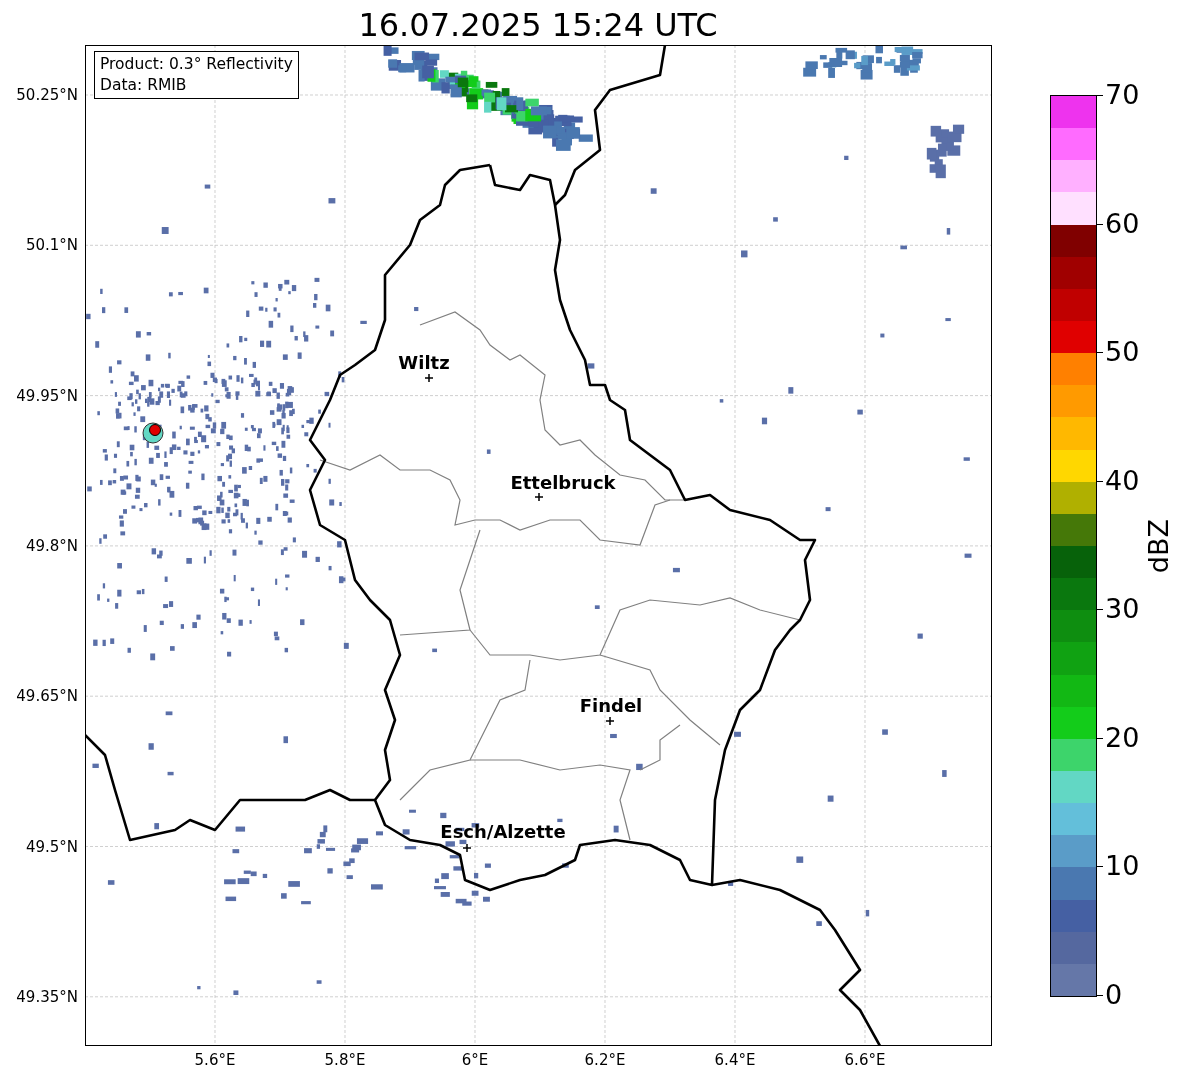 The image size is (1184, 1081). I want to click on axis-label: 6.4°E, so click(735, 1060).